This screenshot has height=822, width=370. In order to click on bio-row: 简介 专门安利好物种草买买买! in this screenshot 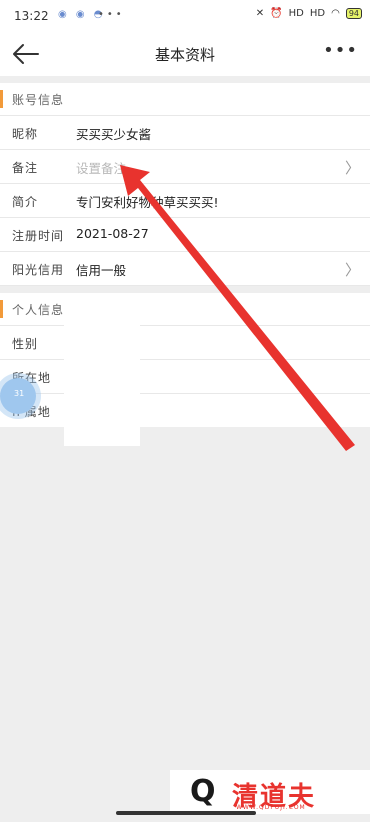, I will do `click(185, 201)`.